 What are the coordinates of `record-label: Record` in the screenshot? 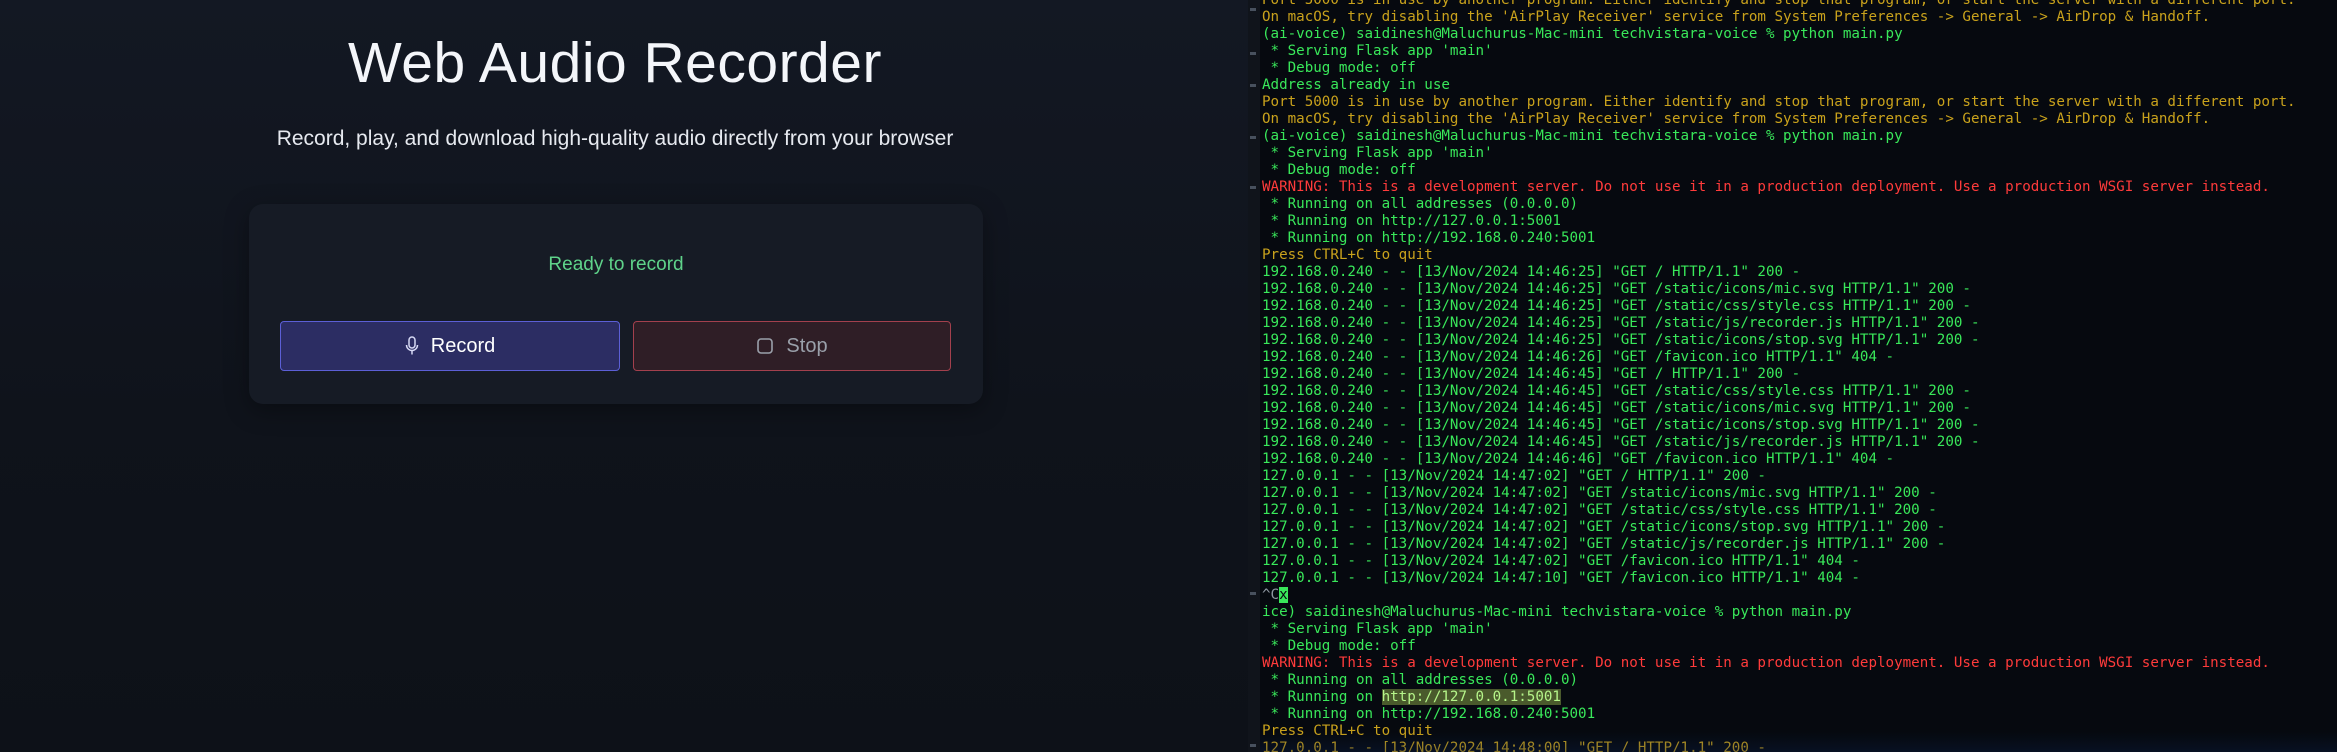 It's located at (463, 345).